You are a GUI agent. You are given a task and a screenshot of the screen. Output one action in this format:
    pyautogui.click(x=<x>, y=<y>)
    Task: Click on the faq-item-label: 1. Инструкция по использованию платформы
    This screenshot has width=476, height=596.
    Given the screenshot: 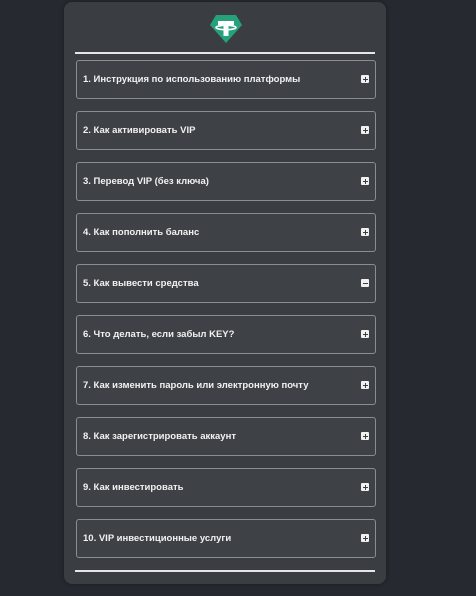 What is the action you would take?
    pyautogui.click(x=192, y=79)
    